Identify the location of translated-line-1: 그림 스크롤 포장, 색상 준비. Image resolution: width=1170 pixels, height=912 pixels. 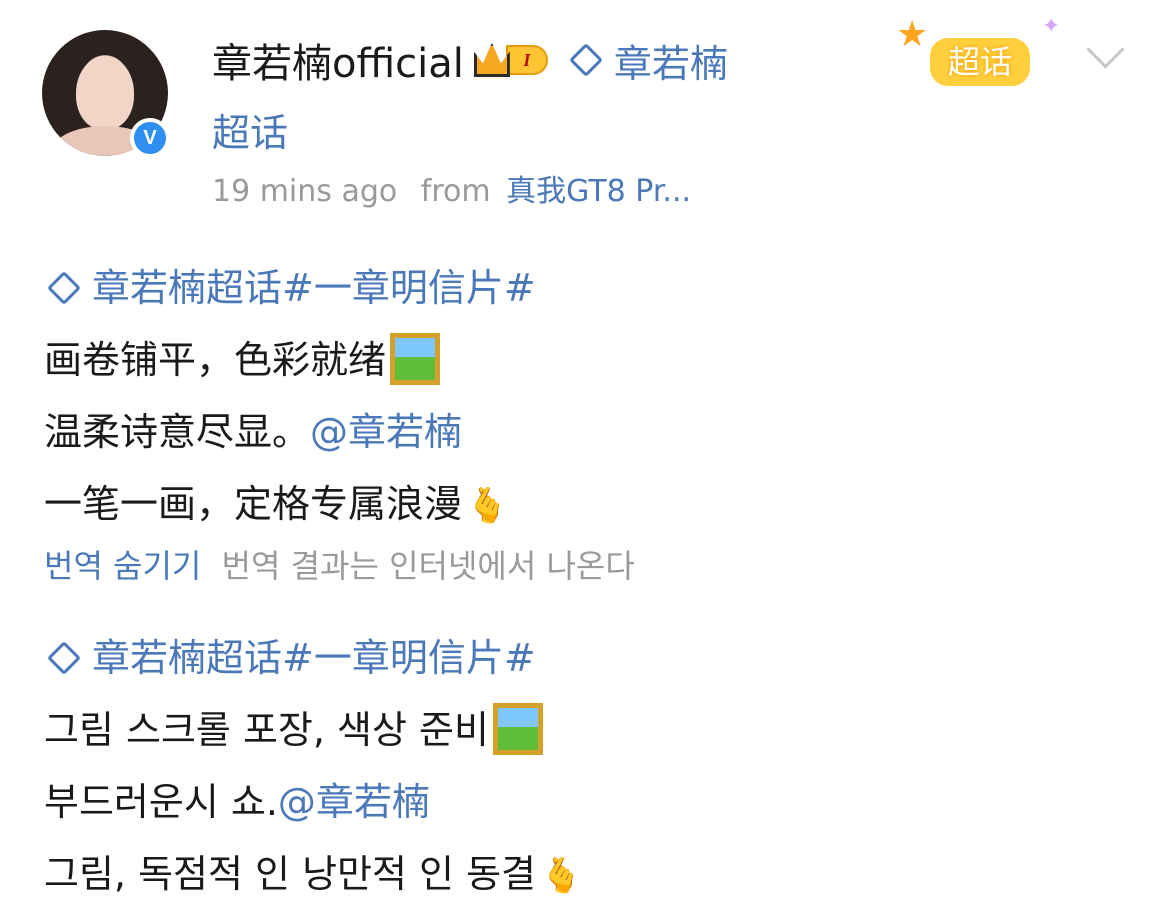
(594, 730).